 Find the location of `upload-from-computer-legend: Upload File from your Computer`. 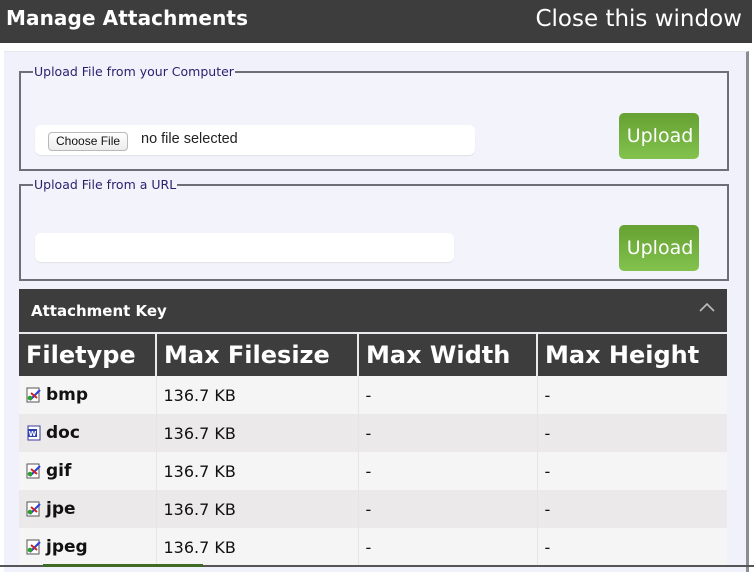

upload-from-computer-legend: Upload File from your Computer is located at coordinates (134, 71).